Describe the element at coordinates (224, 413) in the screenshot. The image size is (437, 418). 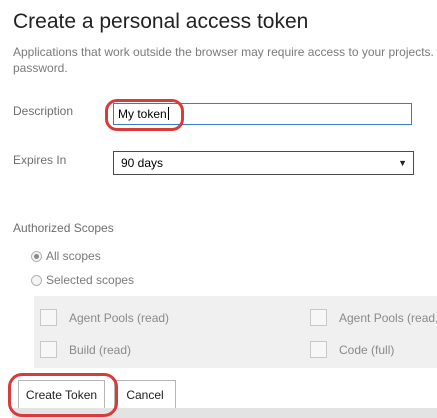
I see `footer-bar` at that location.